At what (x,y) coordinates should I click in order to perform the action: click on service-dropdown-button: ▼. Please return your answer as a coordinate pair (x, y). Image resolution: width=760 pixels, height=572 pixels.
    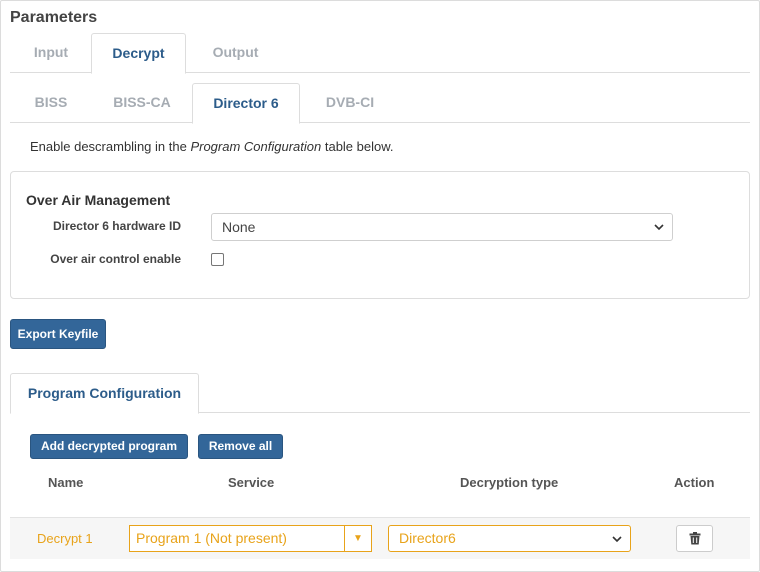
    Looking at the image, I should click on (357, 538).